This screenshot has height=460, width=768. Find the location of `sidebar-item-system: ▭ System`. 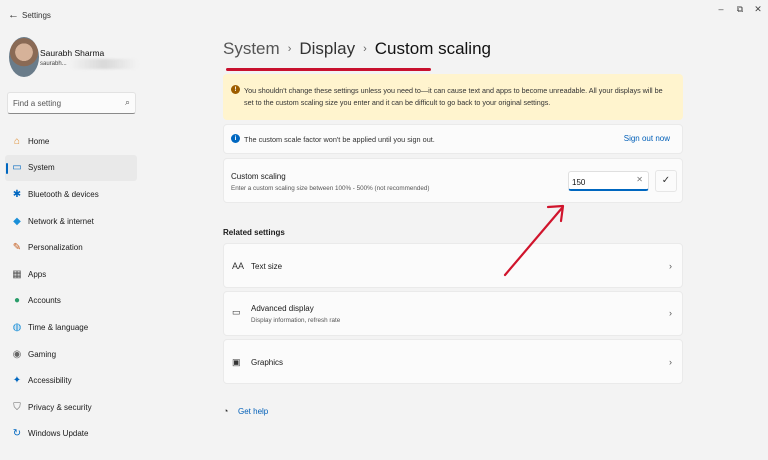

sidebar-item-system: ▭ System is located at coordinates (71, 168).